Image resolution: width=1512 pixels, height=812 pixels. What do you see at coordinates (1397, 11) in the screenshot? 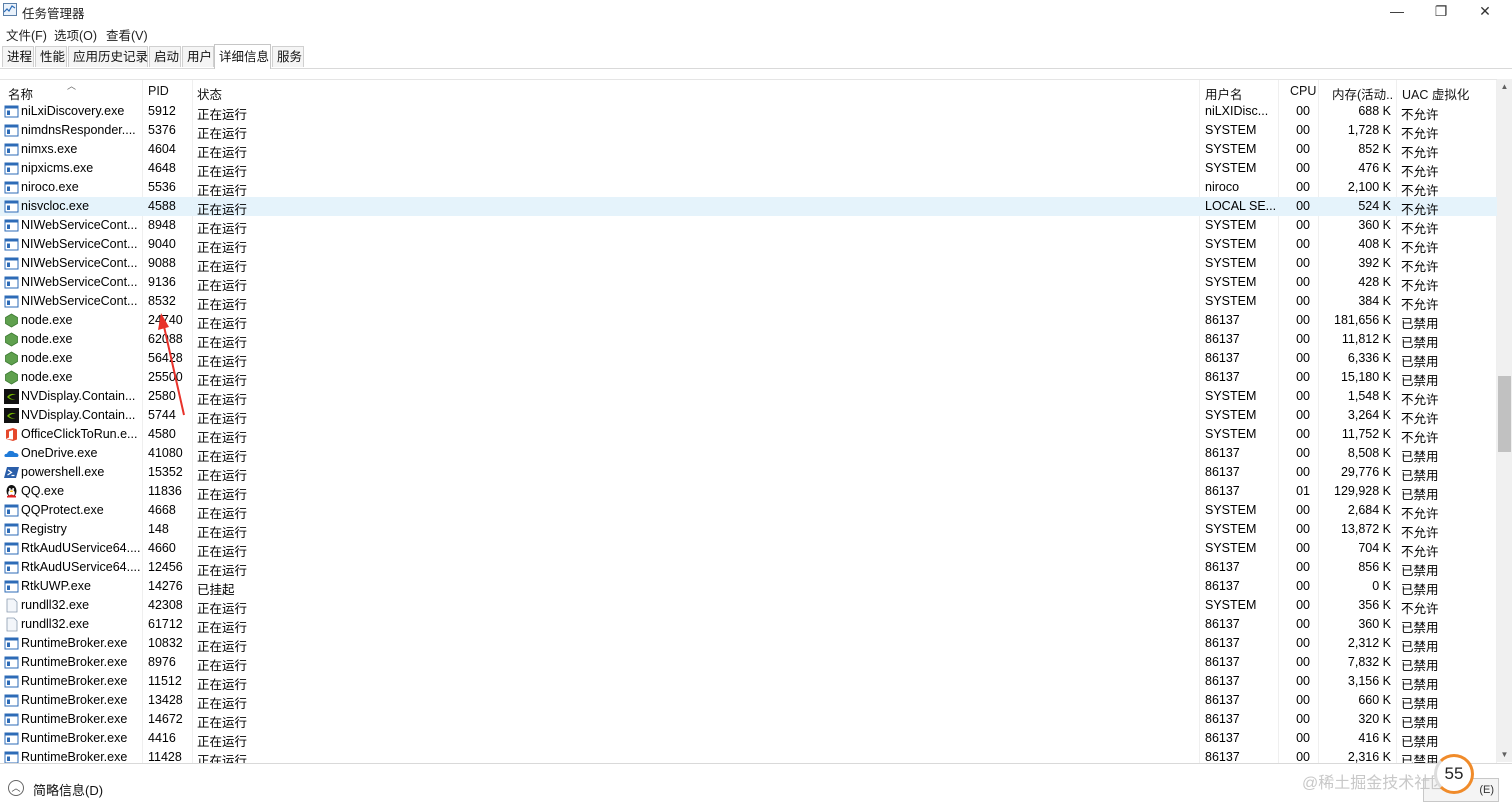
I see `minimize-button: —` at bounding box center [1397, 11].